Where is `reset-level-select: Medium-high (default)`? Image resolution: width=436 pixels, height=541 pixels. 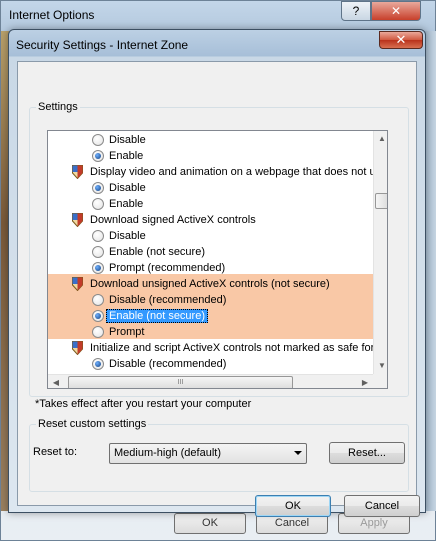 reset-level-select: Medium-high (default) is located at coordinates (208, 453).